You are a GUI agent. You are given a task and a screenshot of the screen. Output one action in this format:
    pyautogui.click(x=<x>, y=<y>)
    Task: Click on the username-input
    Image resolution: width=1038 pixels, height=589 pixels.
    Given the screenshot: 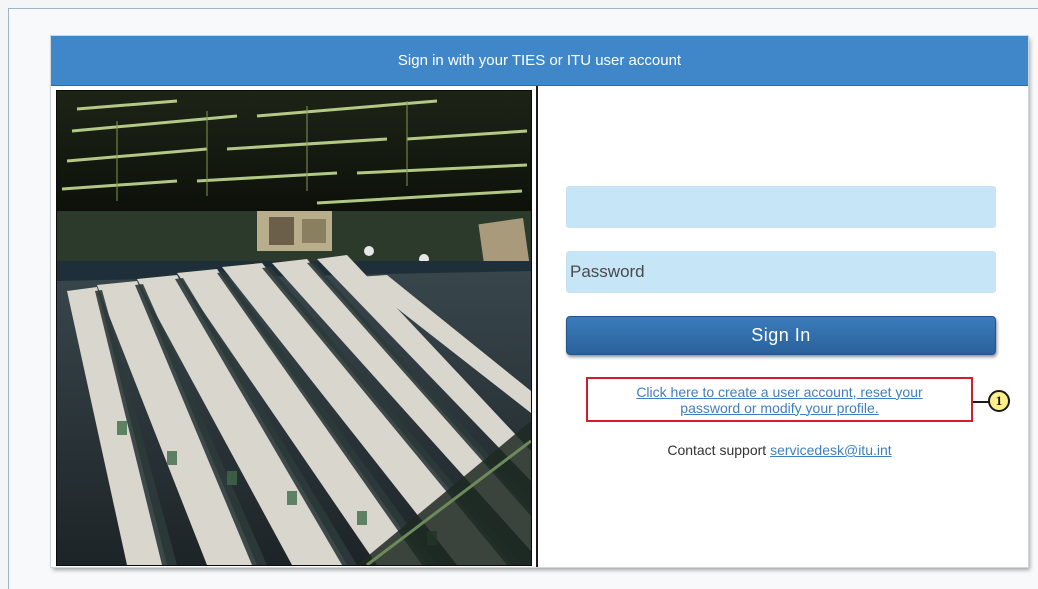 What is the action you would take?
    pyautogui.click(x=781, y=207)
    